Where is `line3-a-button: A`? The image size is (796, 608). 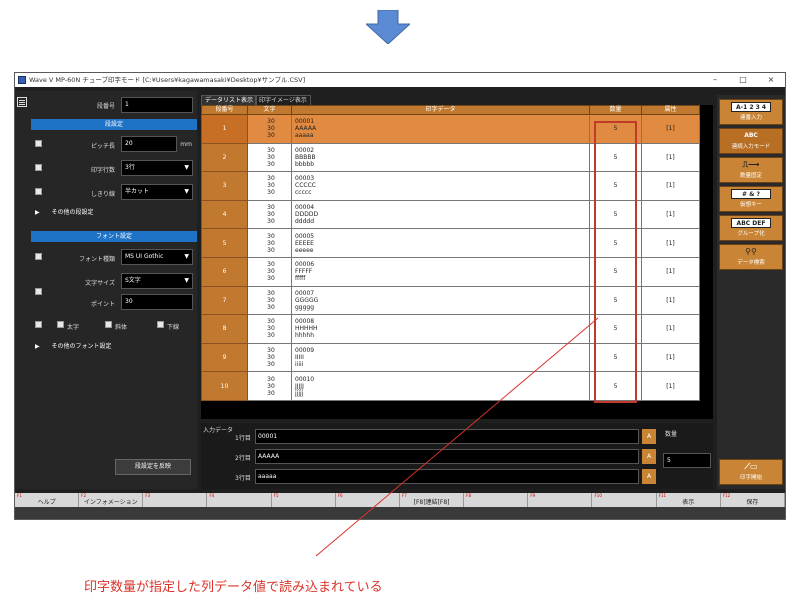 line3-a-button: A is located at coordinates (649, 476).